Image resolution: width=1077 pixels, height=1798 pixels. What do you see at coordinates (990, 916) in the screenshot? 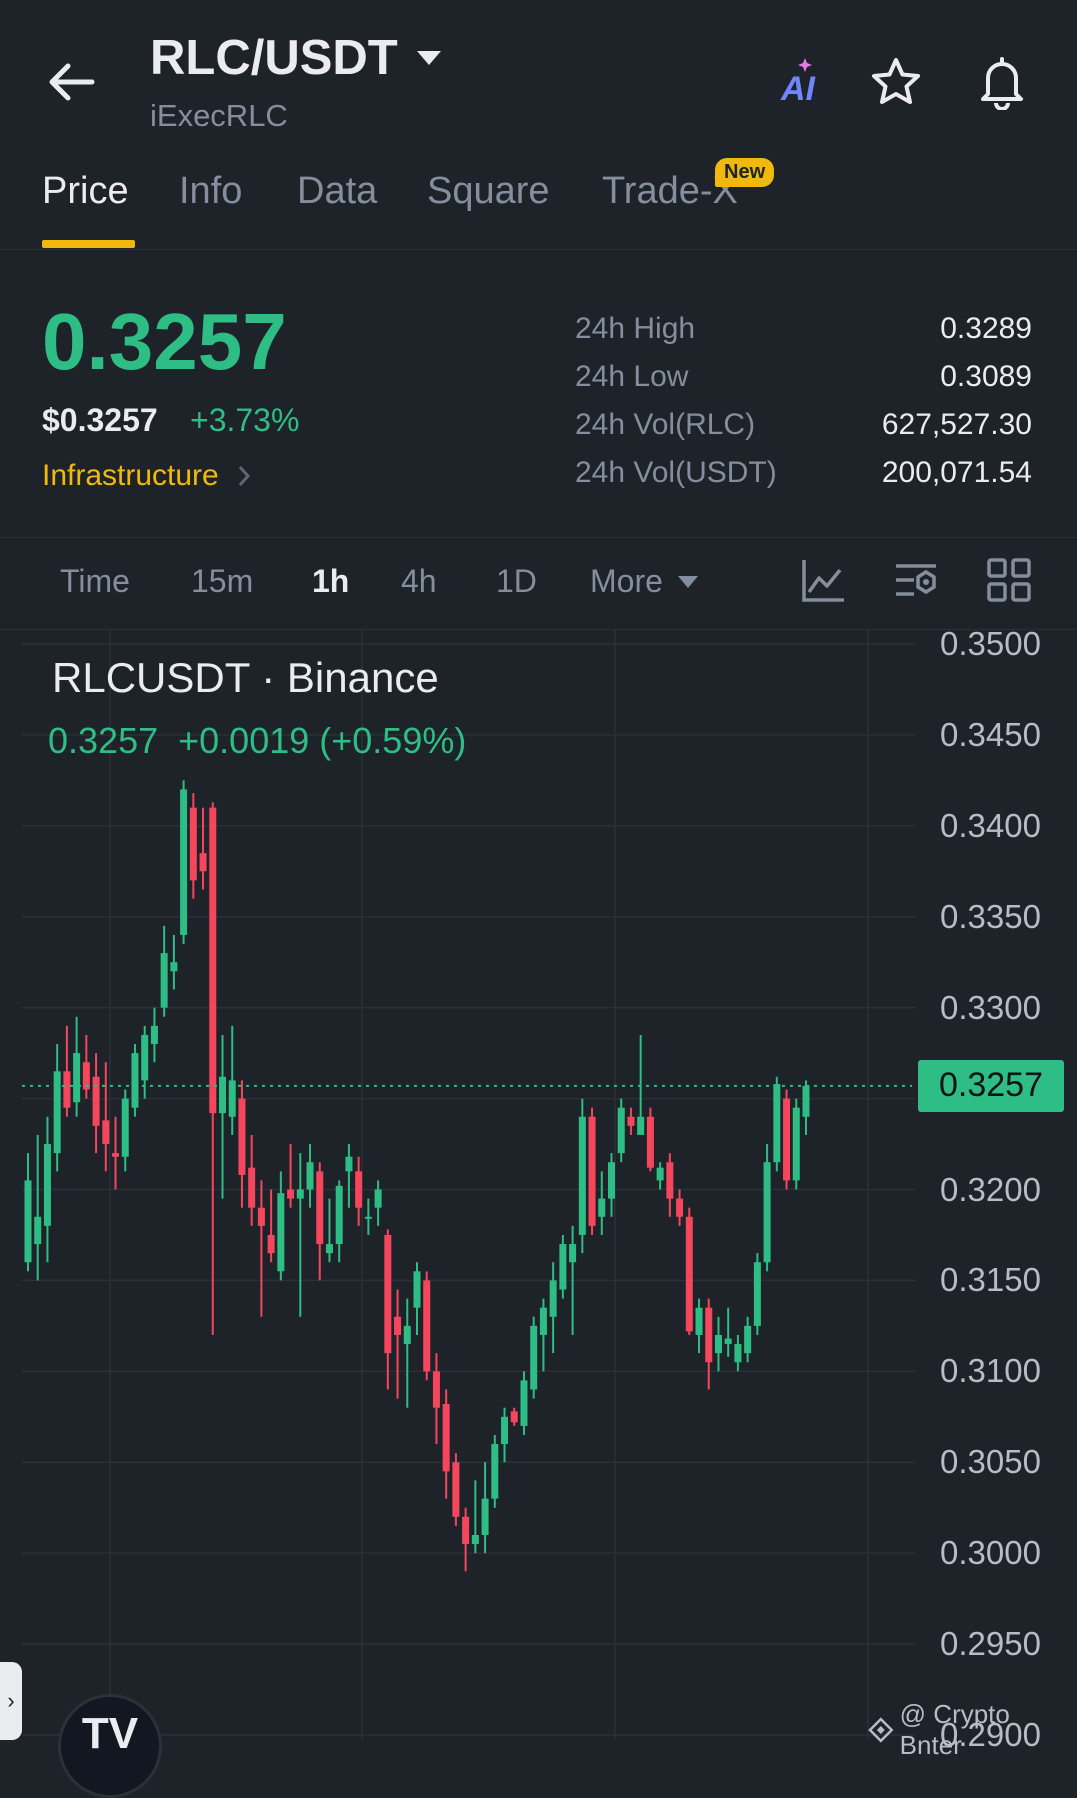
I see `y-axis-tick: 0.3350` at bounding box center [990, 916].